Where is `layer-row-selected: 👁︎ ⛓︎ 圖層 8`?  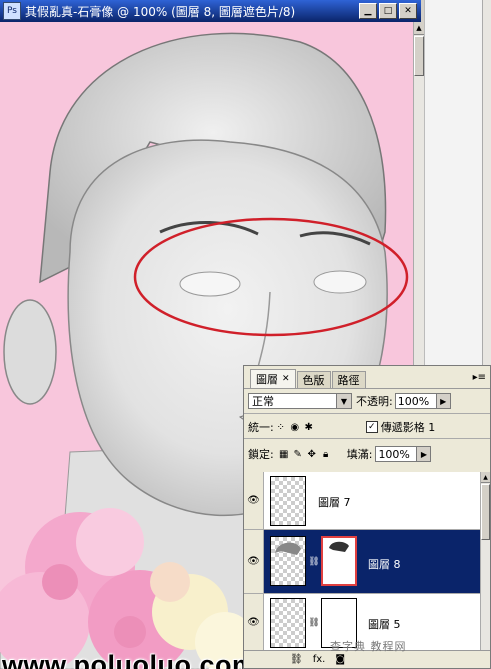
layer-row-selected: 👁︎ ⛓︎ 圖層 8 is located at coordinates (362, 562).